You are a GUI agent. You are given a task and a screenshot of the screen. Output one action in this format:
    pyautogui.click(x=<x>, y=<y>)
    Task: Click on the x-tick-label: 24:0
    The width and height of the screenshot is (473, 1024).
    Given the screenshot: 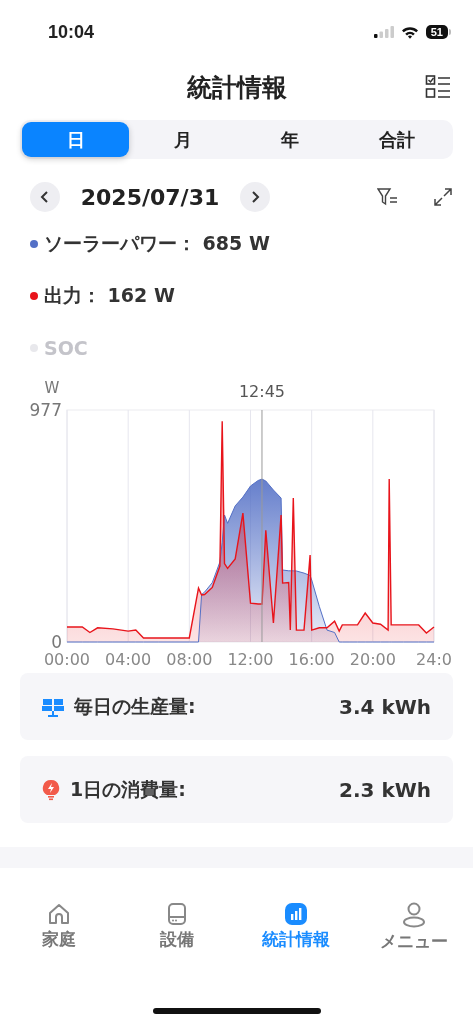 What is the action you would take?
    pyautogui.click(x=434, y=659)
    